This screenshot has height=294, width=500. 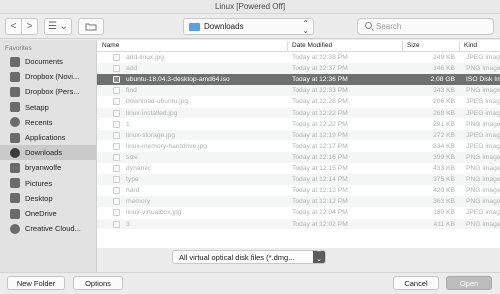 I want to click on file-size: 399 KB, so click(x=444, y=157).